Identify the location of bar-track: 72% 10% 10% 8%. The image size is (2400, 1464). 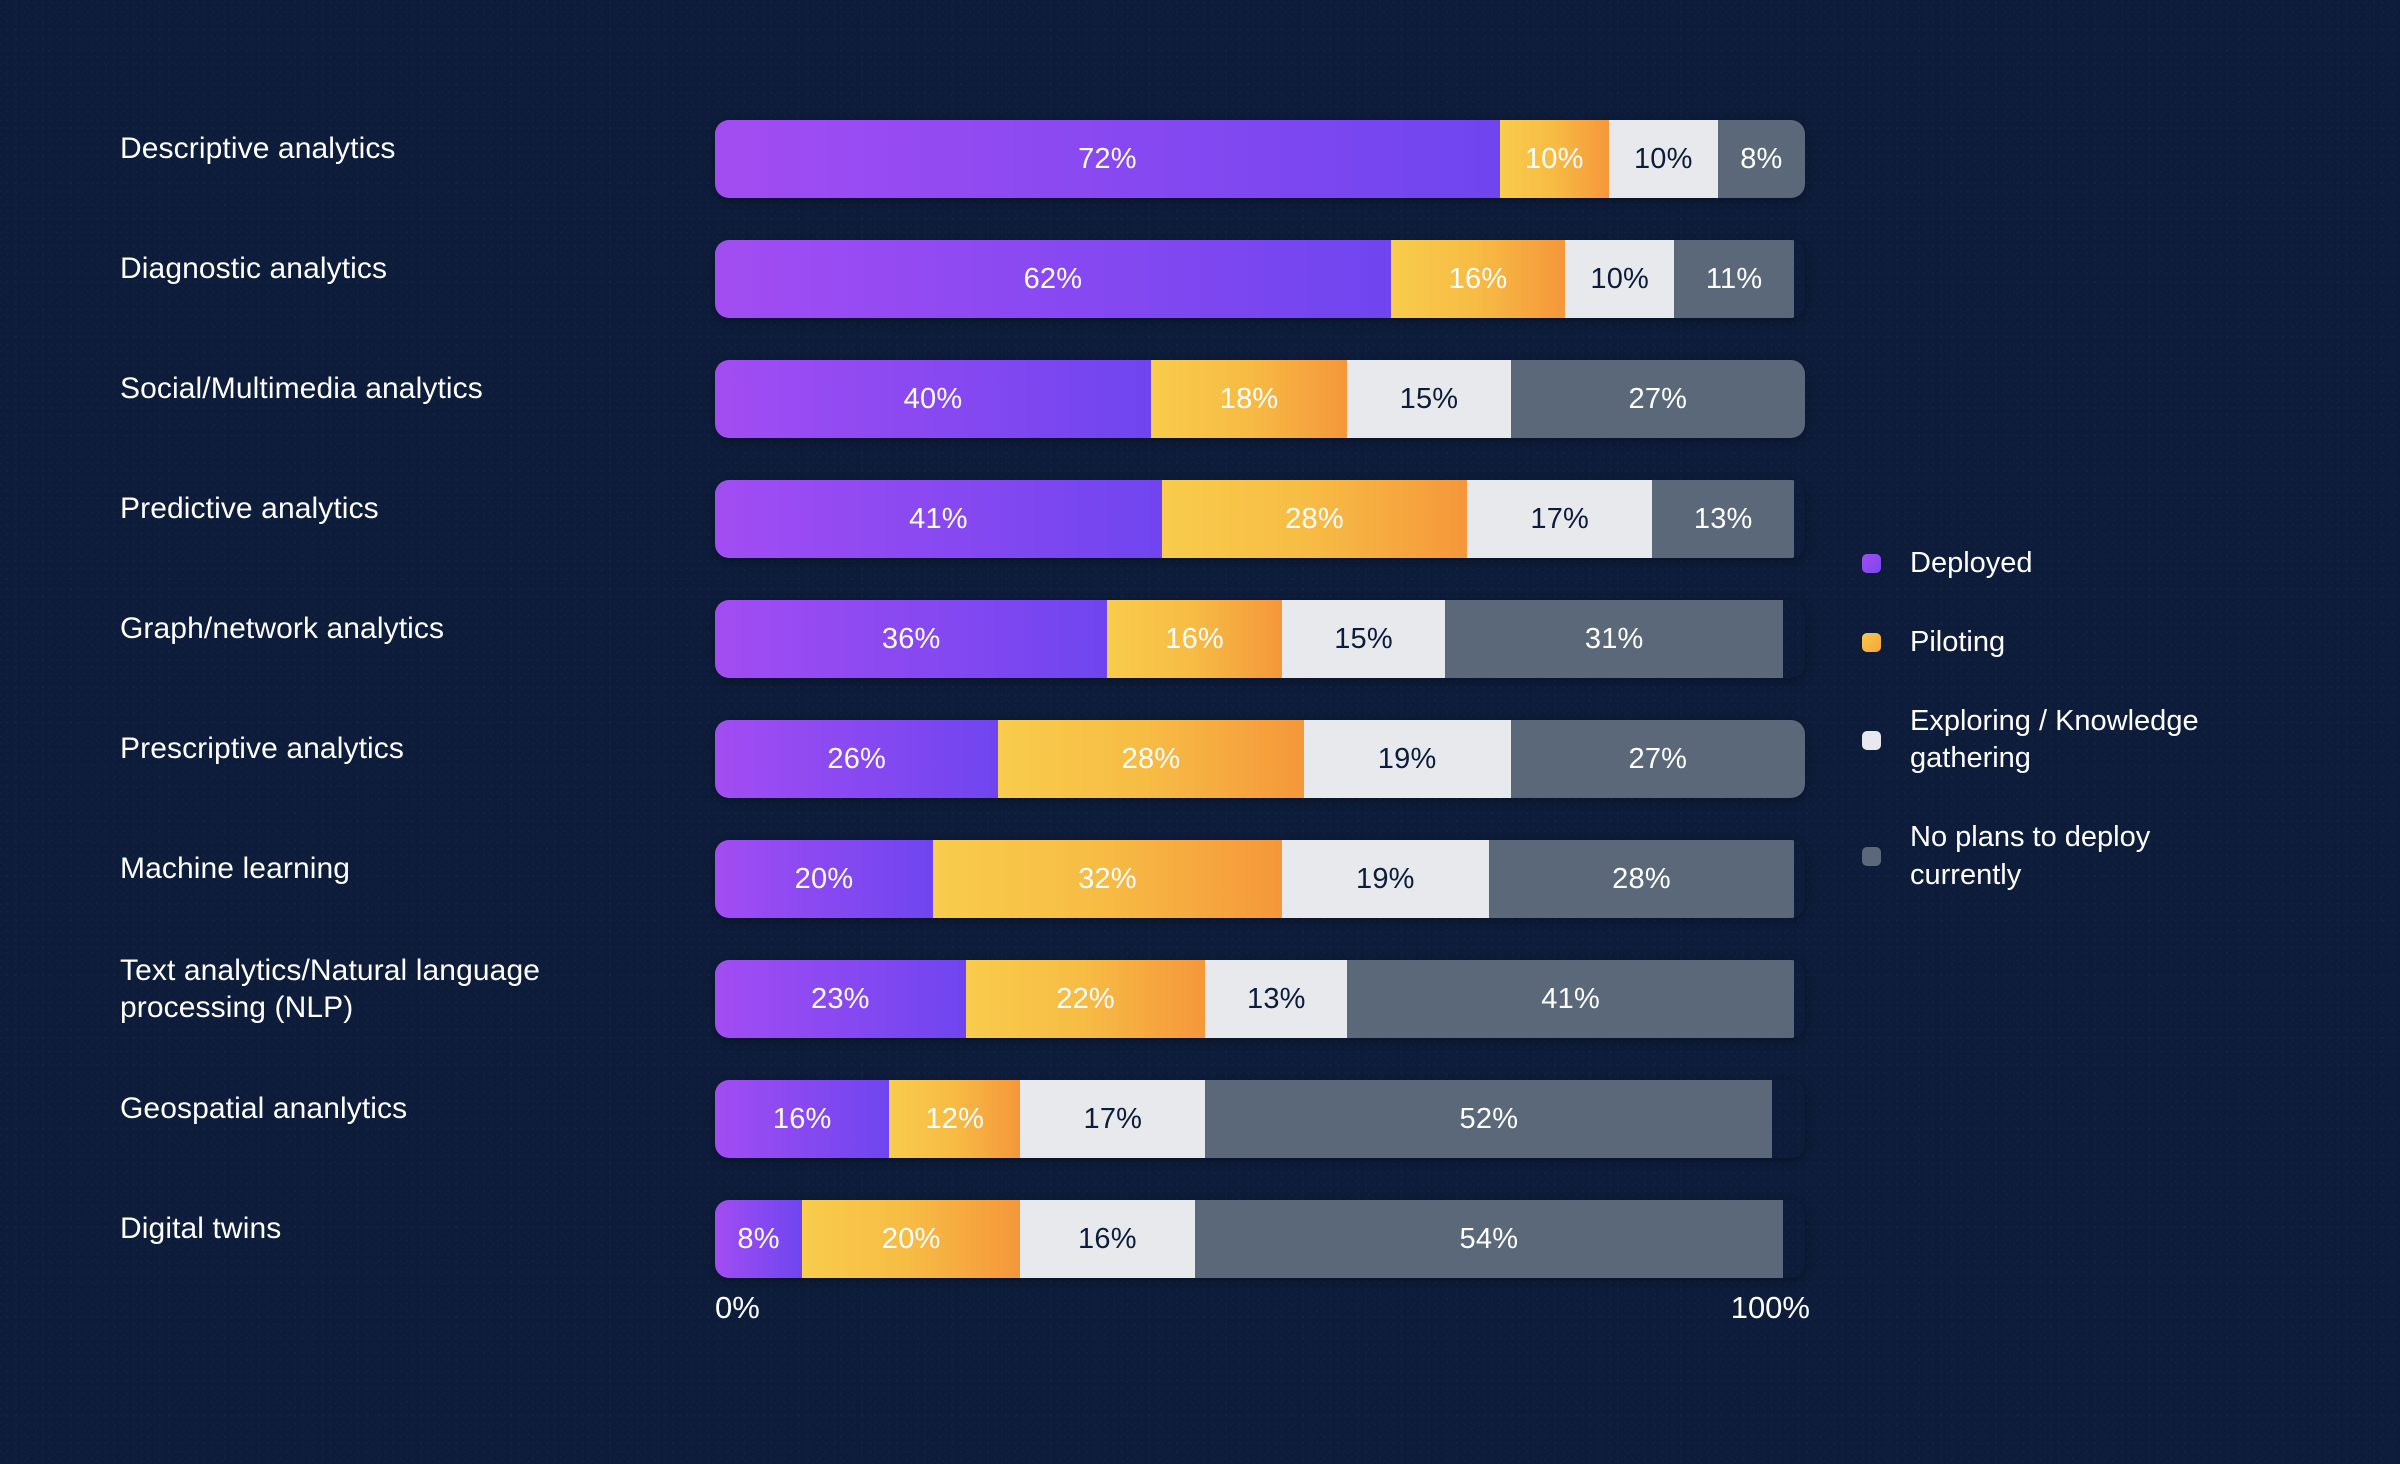
(1260, 159).